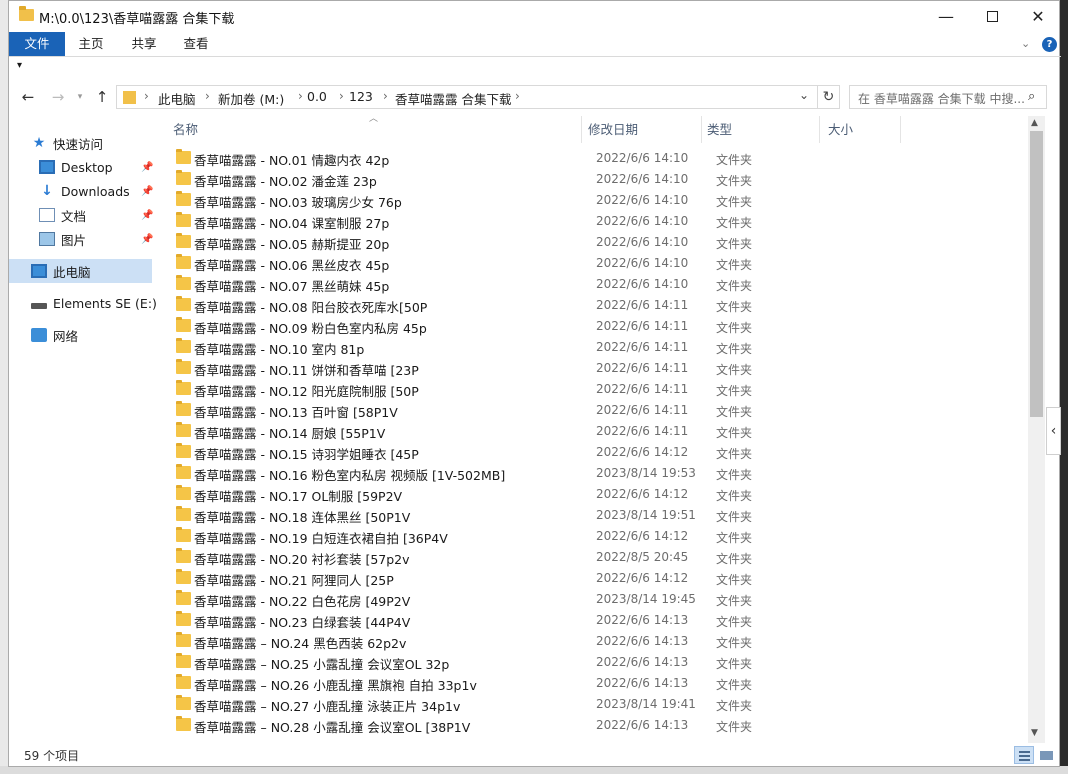 The width and height of the screenshot is (1068, 774). Describe the element at coordinates (37, 44) in the screenshot. I see `tab-file: 文件` at that location.